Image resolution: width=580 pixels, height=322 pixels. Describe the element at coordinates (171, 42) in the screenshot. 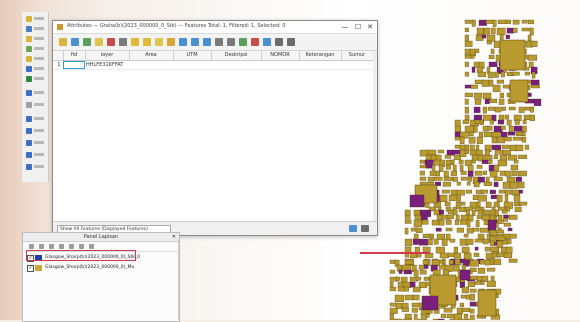

I see `filter-icon` at that location.